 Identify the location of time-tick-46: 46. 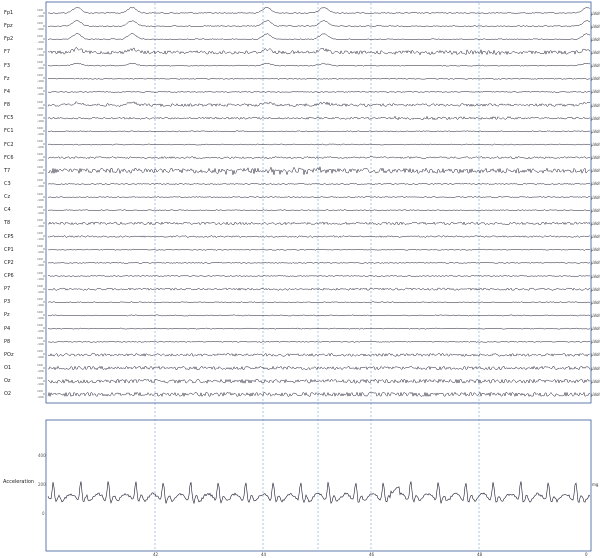
(372, 554).